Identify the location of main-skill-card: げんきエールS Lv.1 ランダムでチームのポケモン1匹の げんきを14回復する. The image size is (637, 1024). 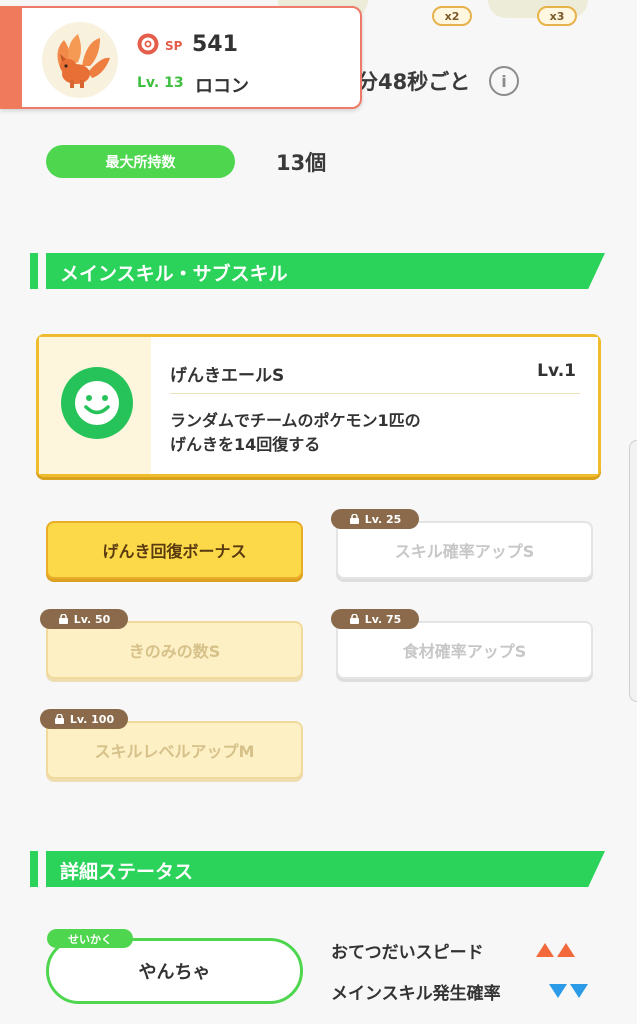
(318, 405).